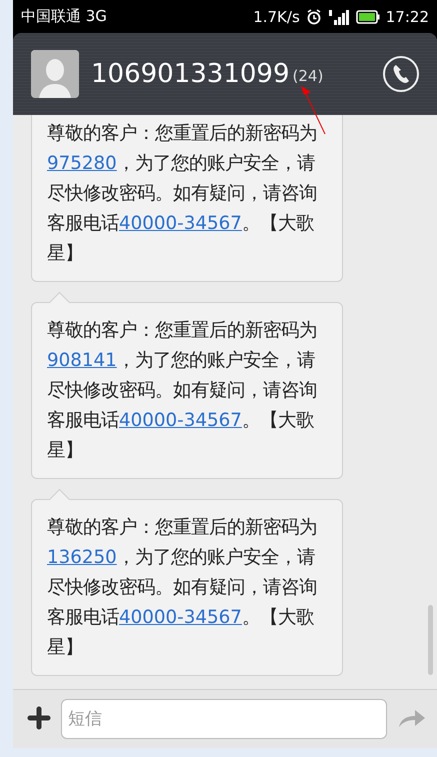 Image resolution: width=437 pixels, height=757 pixels. Describe the element at coordinates (82, 557) in the screenshot. I see `message-link: 136250` at that location.